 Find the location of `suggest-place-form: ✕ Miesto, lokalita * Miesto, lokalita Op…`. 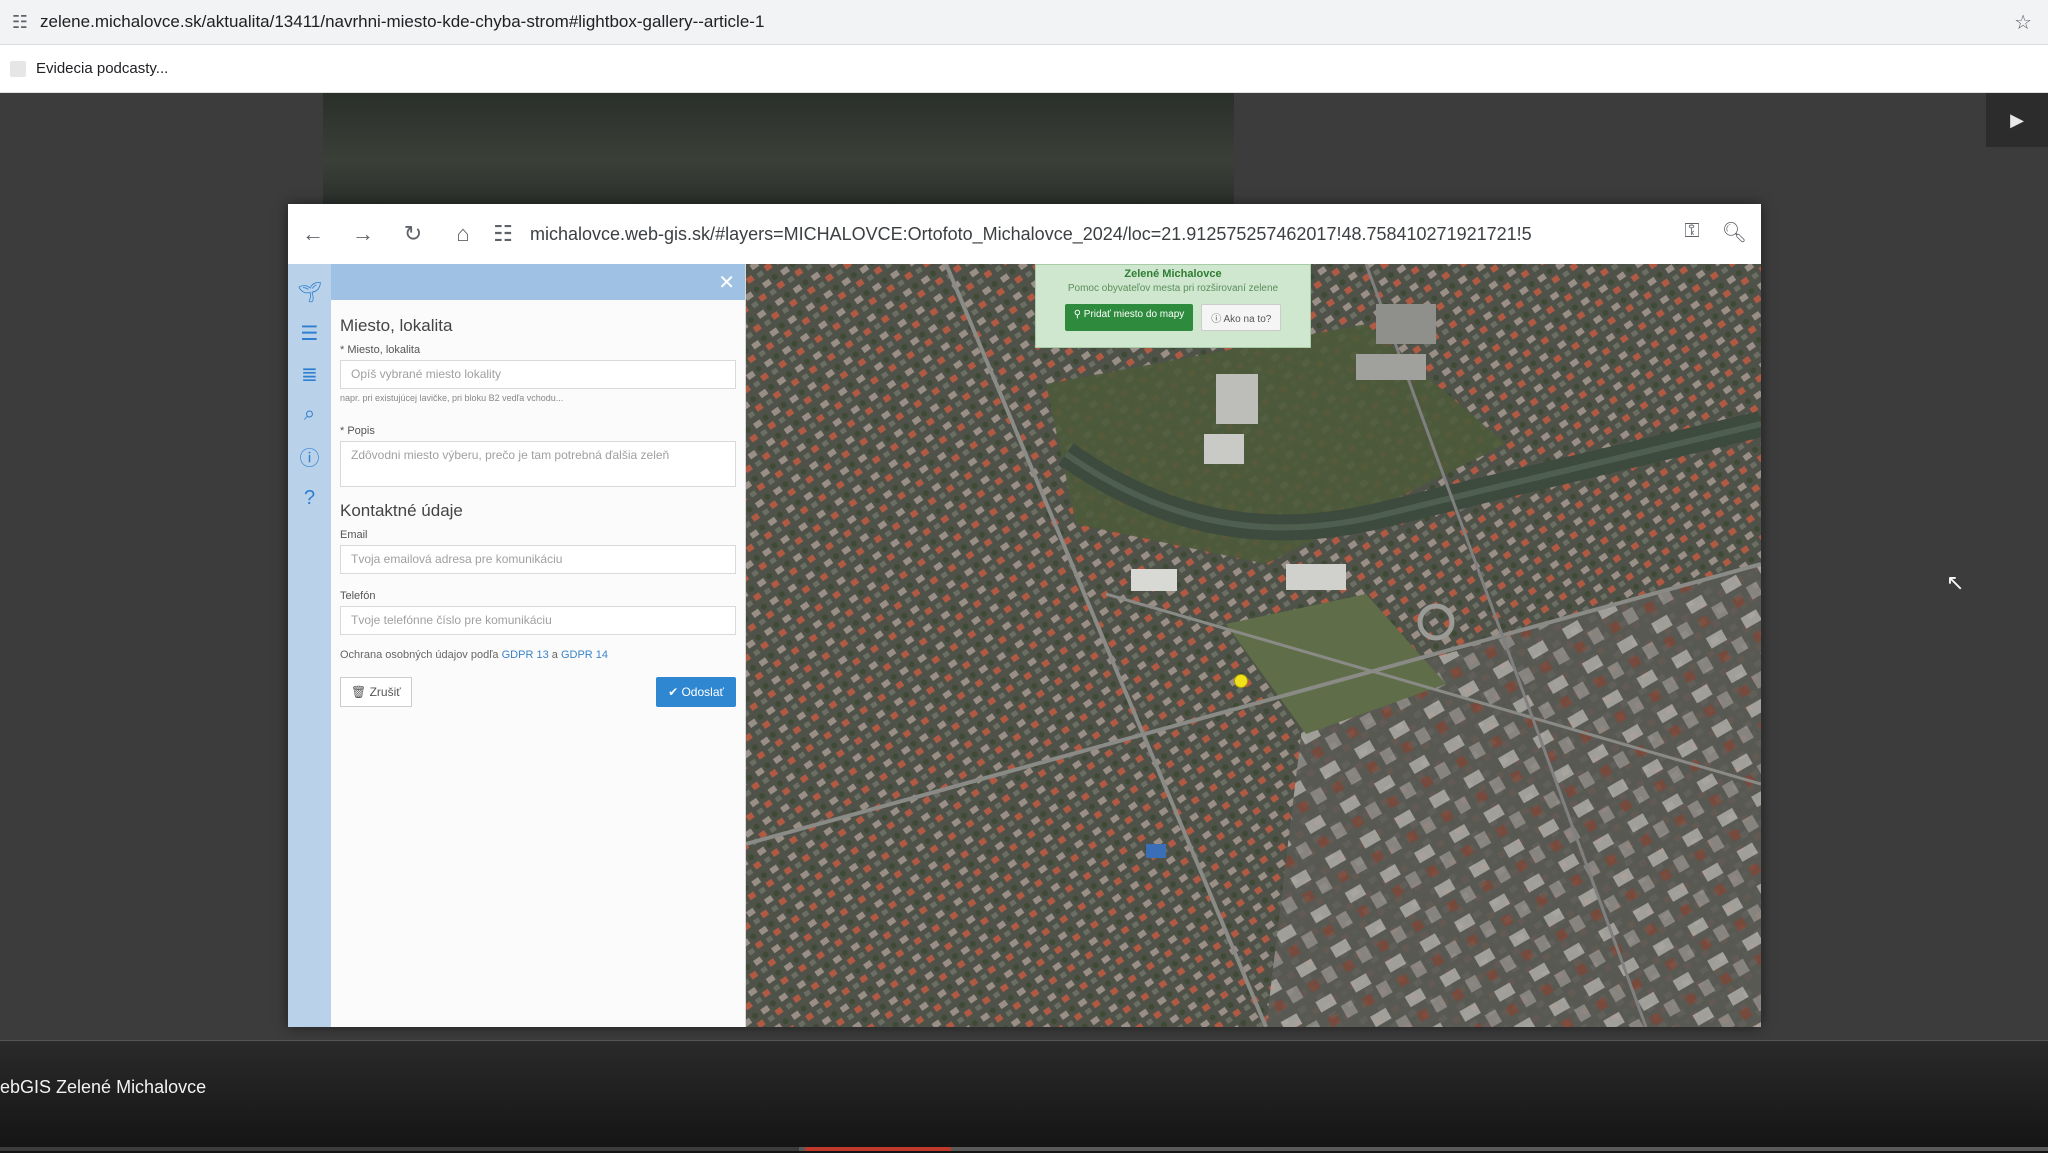

suggest-place-form: ✕ Miesto, lokalita * Miesto, lokalita Op… is located at coordinates (538, 645).